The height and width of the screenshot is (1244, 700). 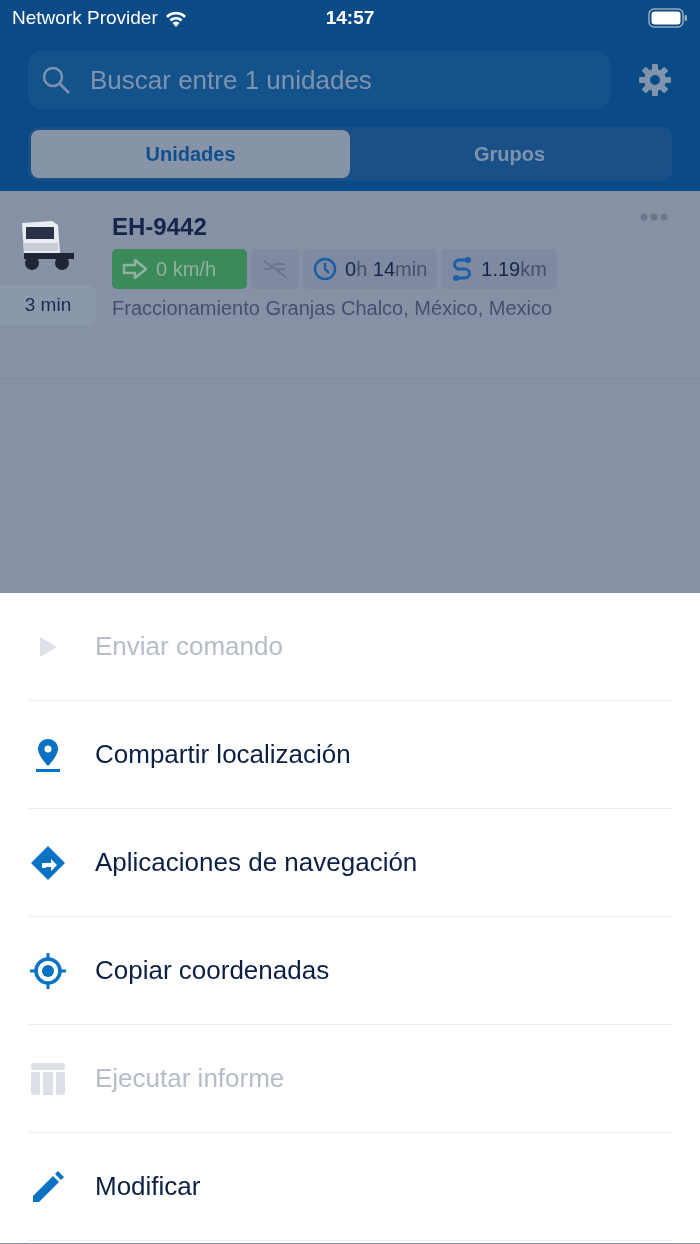 I want to click on menu-item: Copiar coordenadas, so click(x=350, y=971).